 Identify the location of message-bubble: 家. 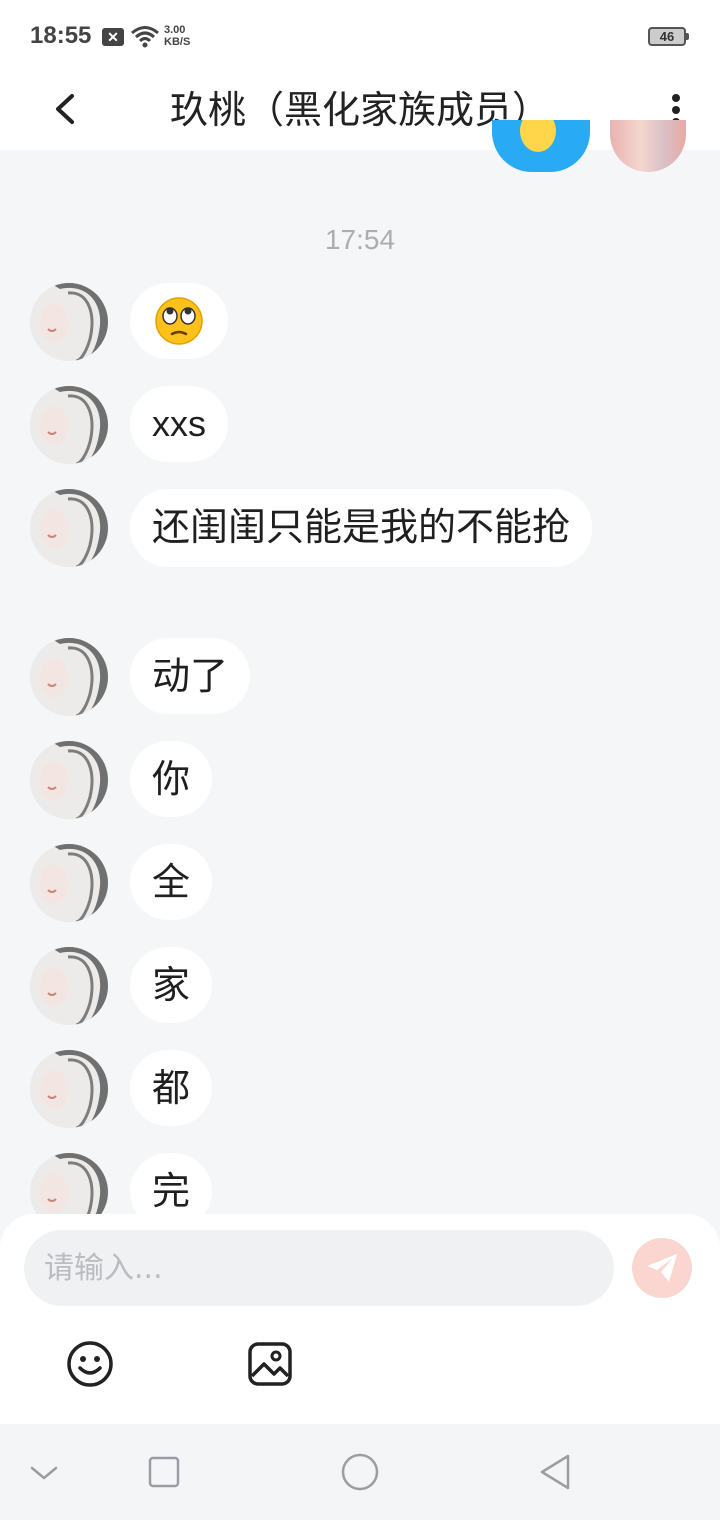
(171, 985).